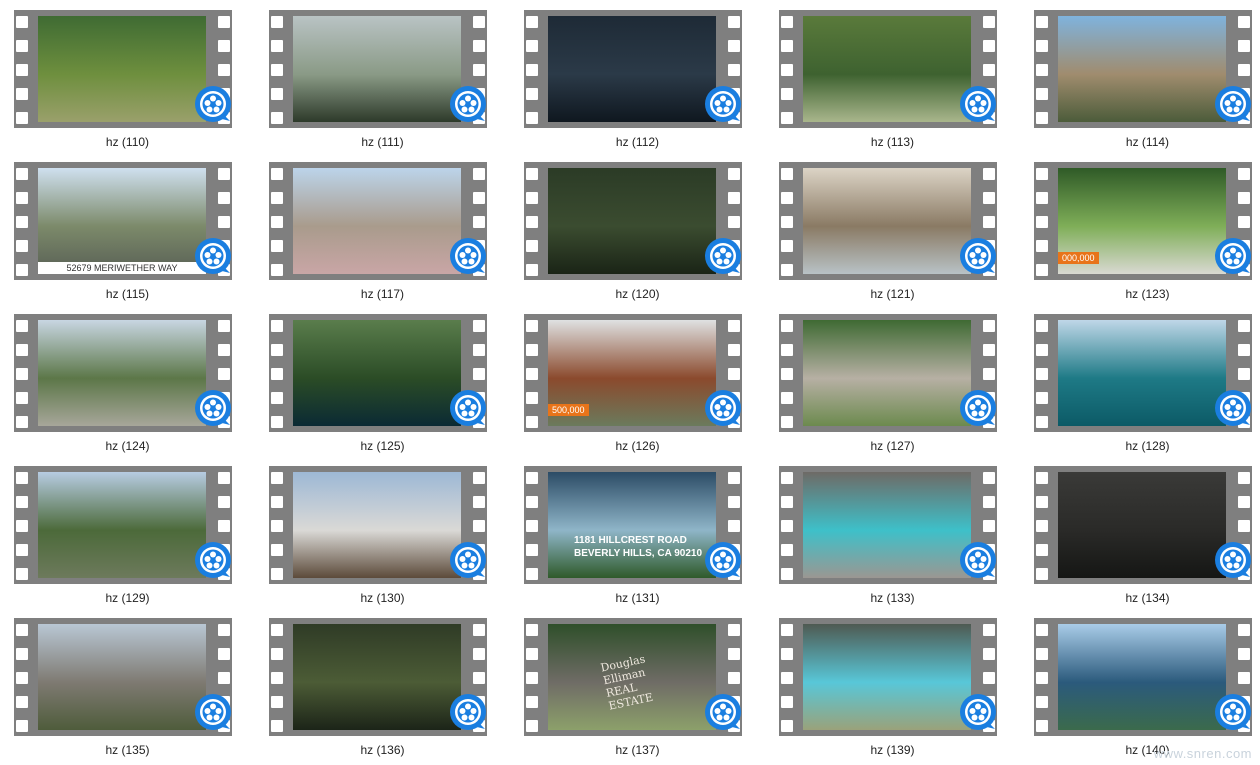  I want to click on video-file-item: 500,000 hz (126), so click(637, 380).